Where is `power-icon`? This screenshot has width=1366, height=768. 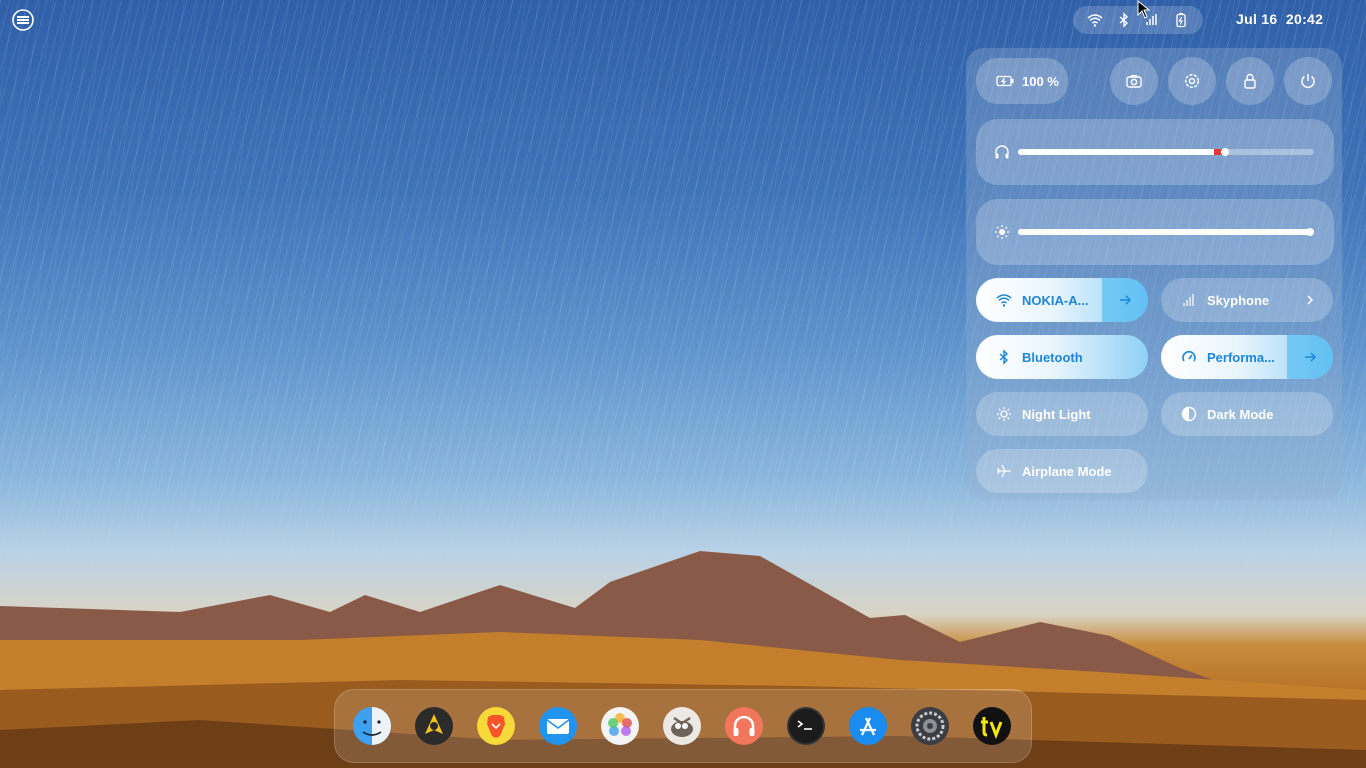 power-icon is located at coordinates (1308, 81).